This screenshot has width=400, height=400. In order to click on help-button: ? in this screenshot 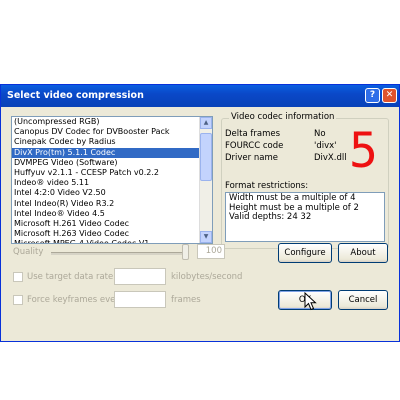, I will do `click(372, 95)`.